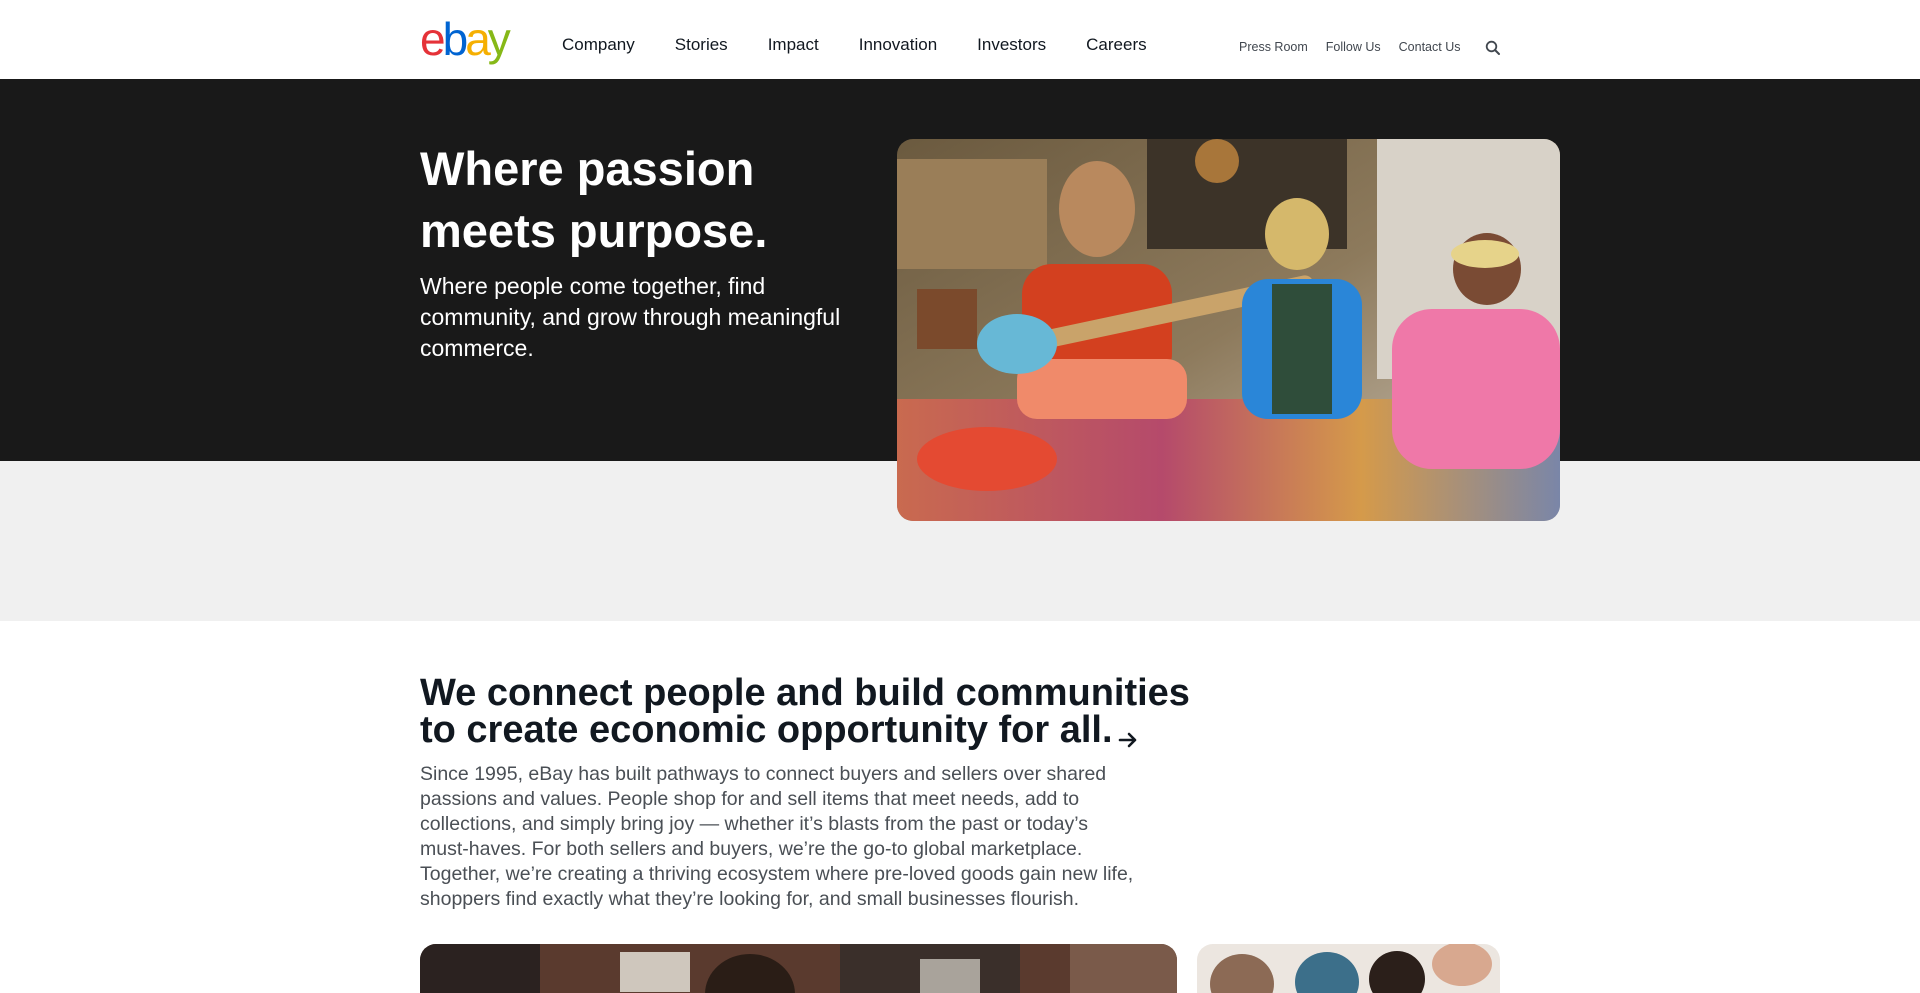  Describe the element at coordinates (1273, 47) in the screenshot. I see `nav-press-room: Press Room` at that location.